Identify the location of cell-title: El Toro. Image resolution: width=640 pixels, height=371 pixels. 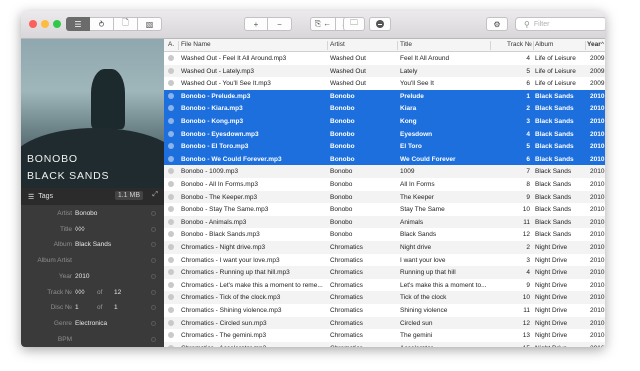
(411, 147).